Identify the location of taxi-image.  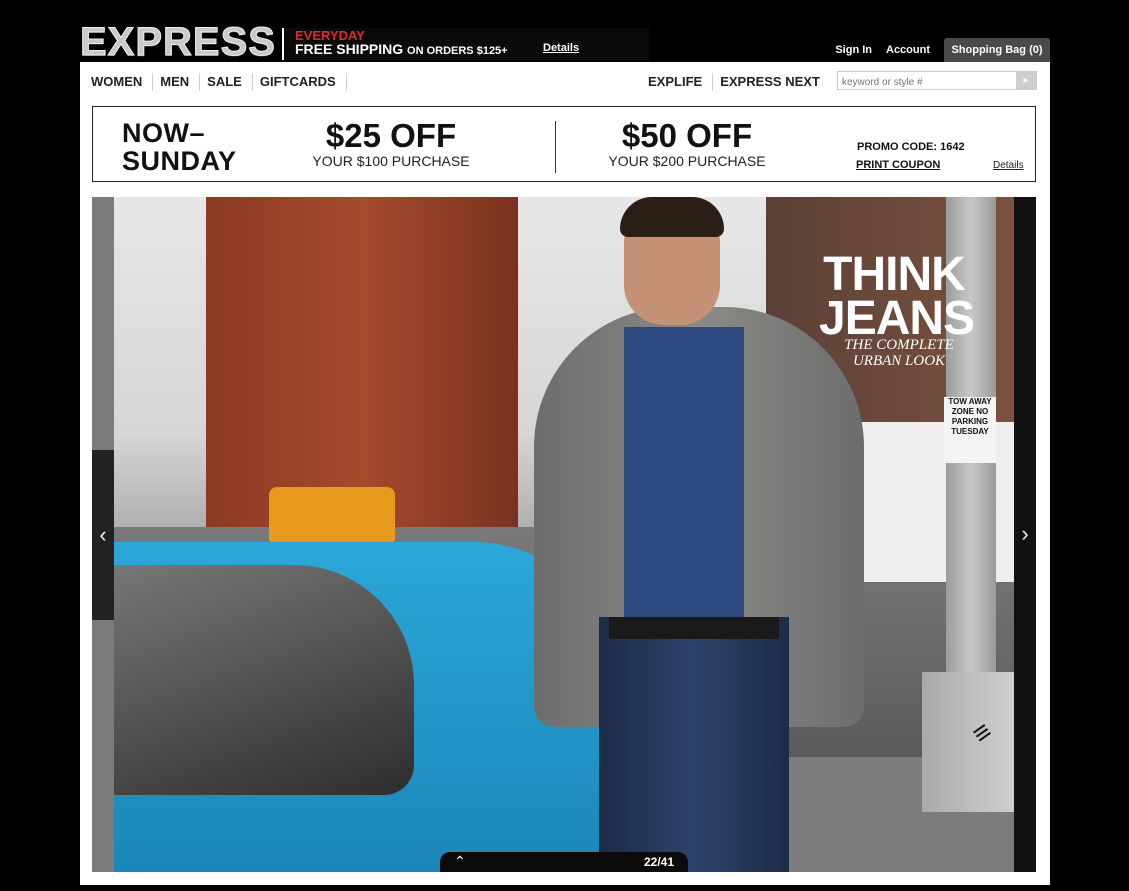
(332, 516).